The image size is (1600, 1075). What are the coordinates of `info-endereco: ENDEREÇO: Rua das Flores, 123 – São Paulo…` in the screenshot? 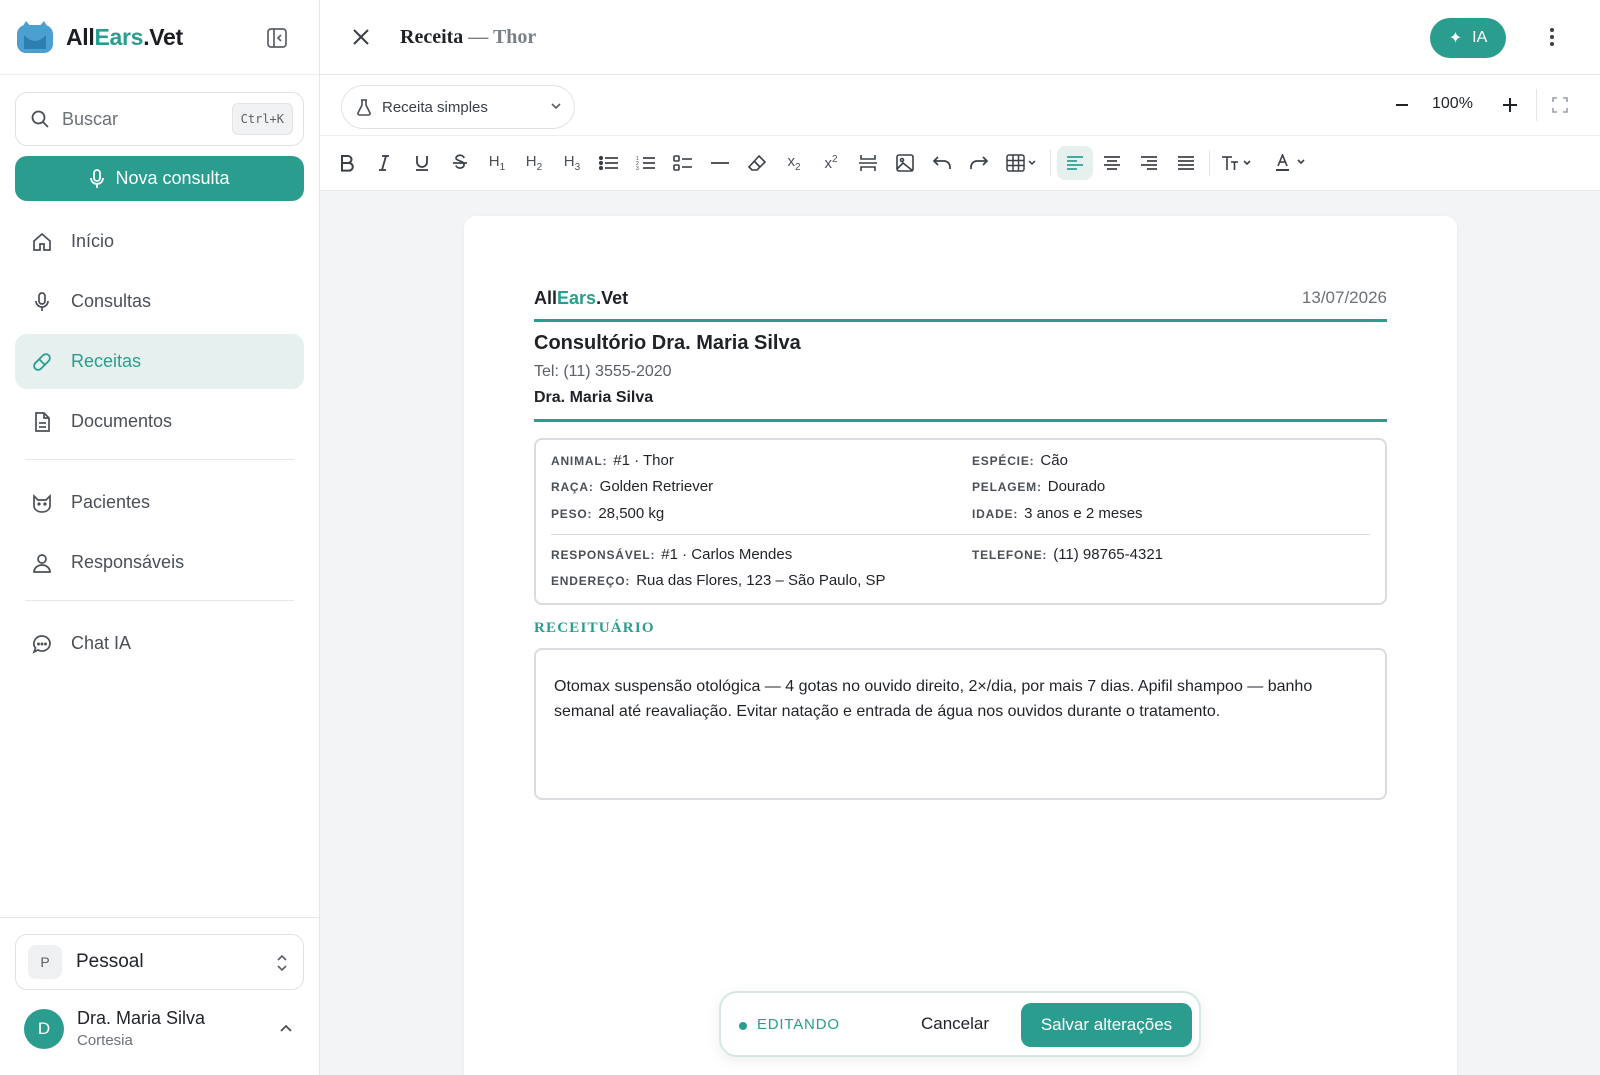 It's located at (718, 580).